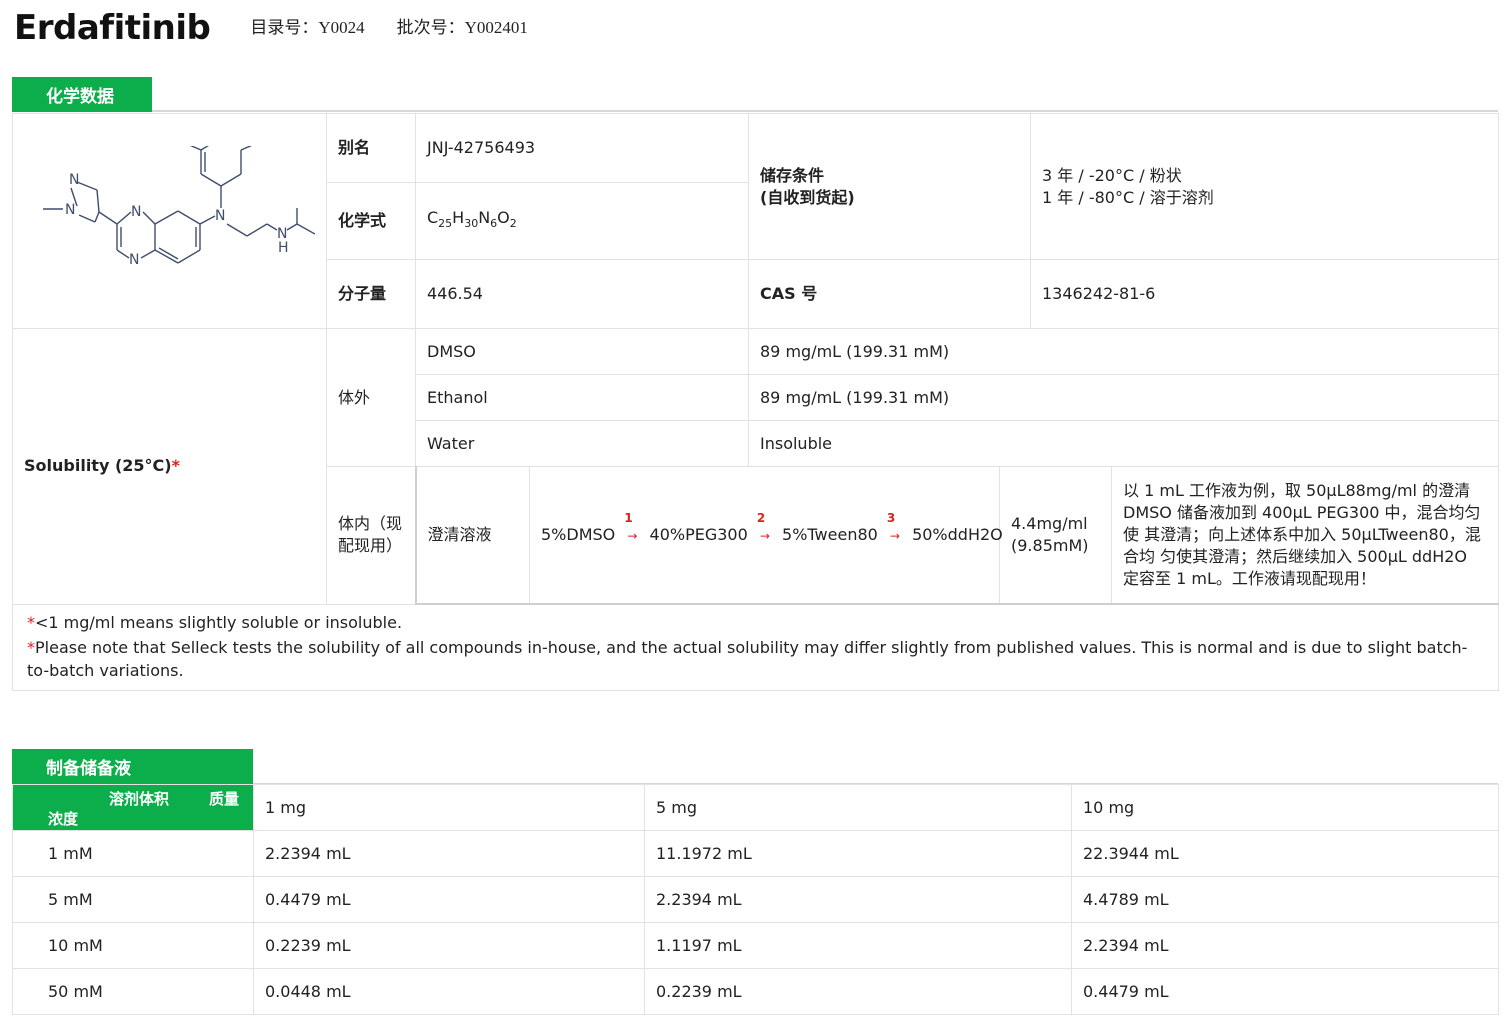 The height and width of the screenshot is (1029, 1508). I want to click on formula-c: C, so click(433, 217).